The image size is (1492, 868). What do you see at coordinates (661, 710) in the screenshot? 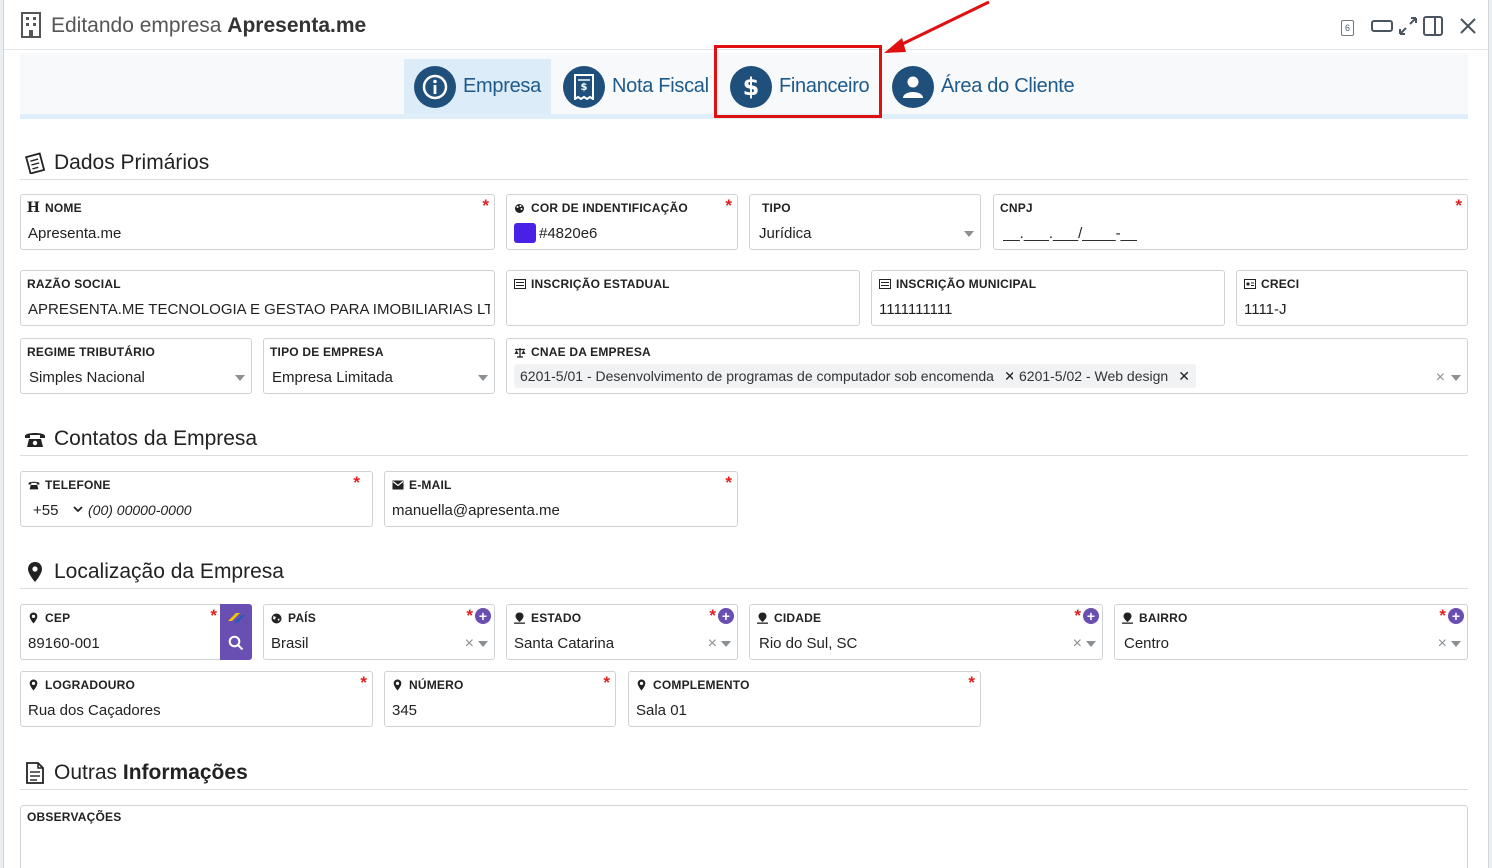
I see `complemento-value: Sala 01` at bounding box center [661, 710].